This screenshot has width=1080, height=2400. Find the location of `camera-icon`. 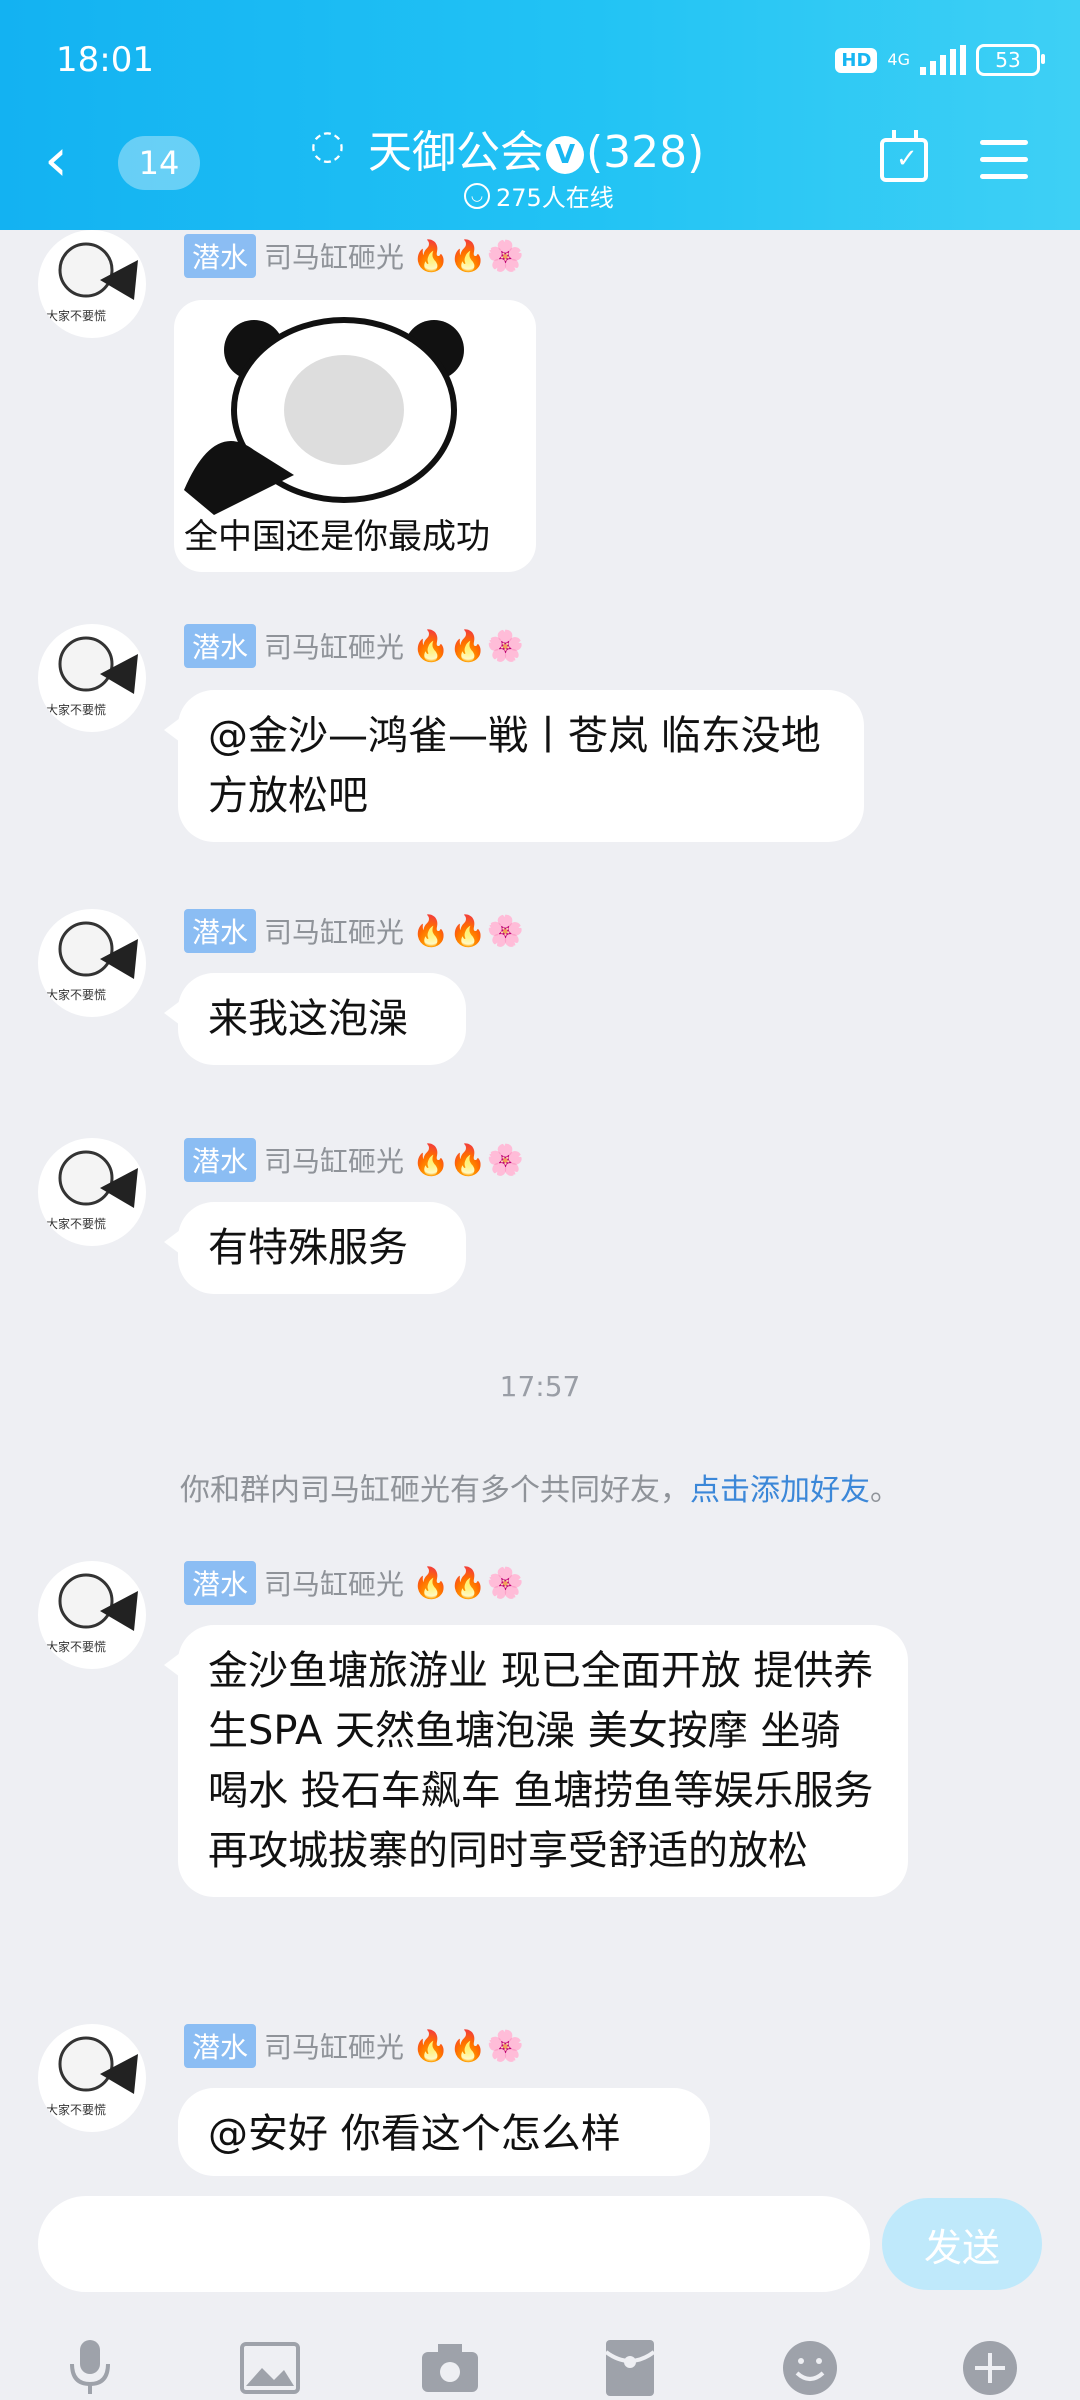

camera-icon is located at coordinates (450, 2368).